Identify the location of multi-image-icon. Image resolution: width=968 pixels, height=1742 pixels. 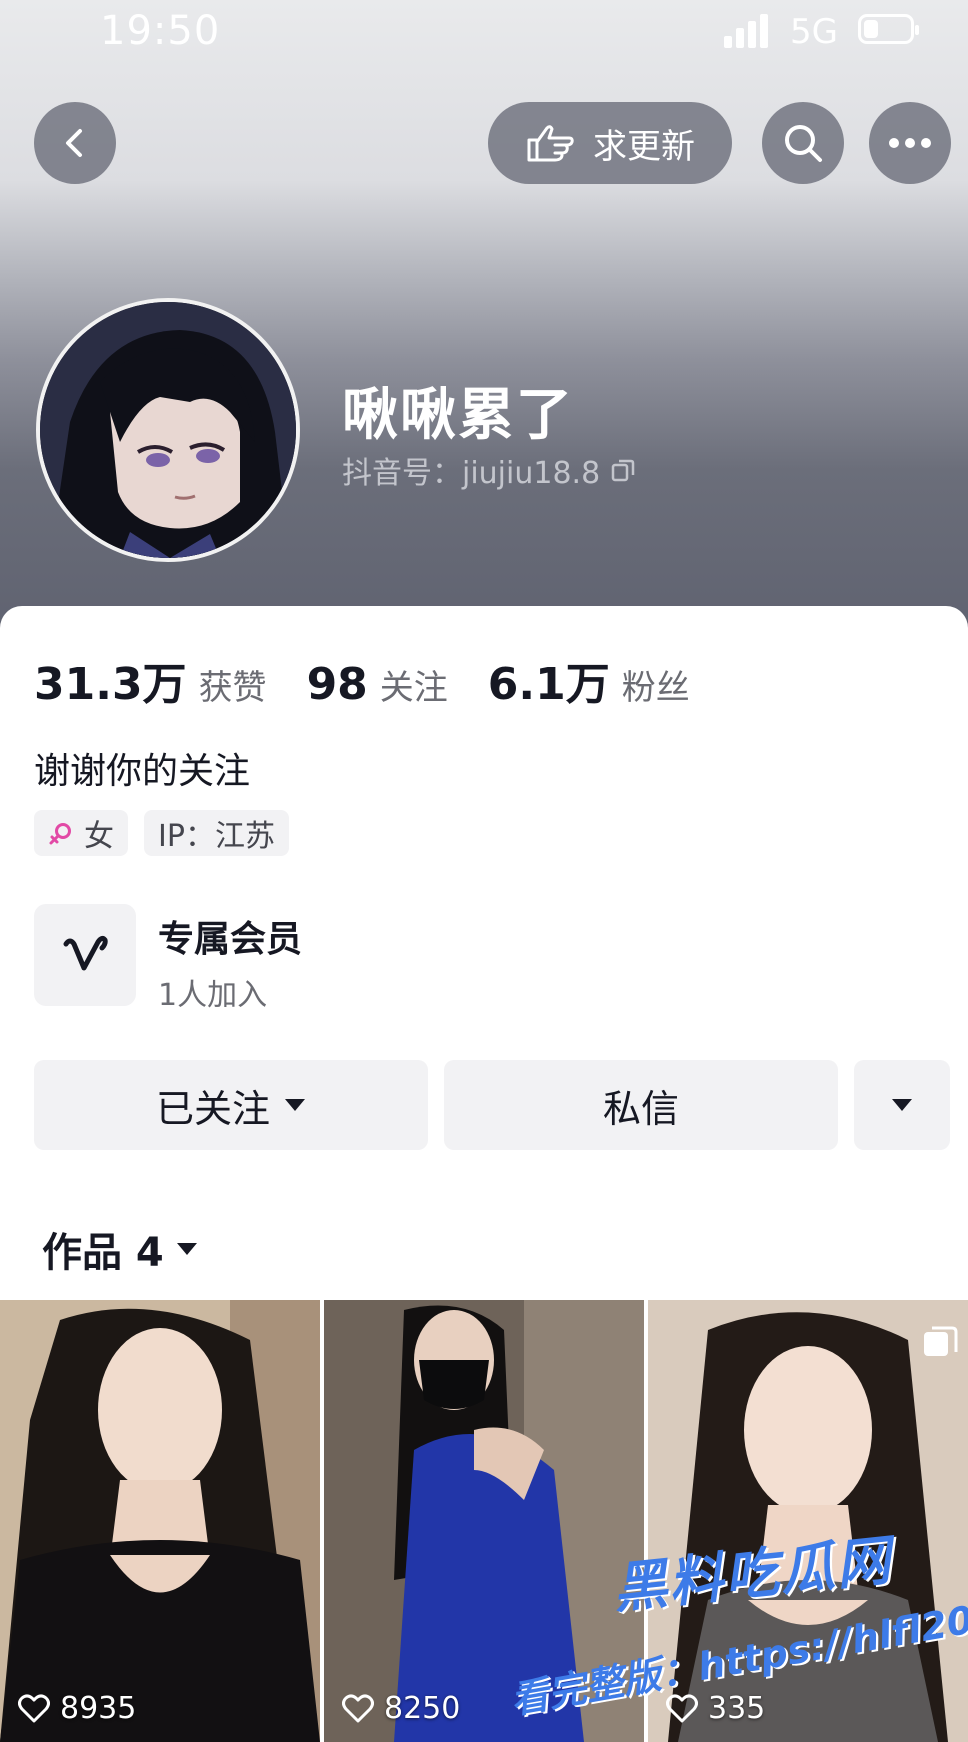
(941, 1341).